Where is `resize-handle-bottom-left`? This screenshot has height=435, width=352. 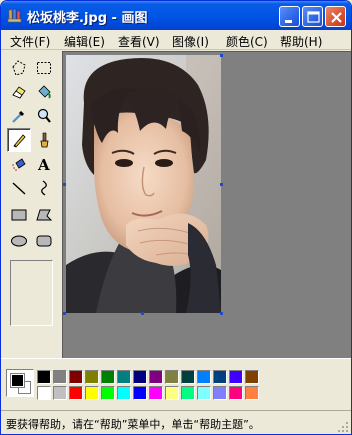
resize-handle-bottom-left is located at coordinates (64, 313).